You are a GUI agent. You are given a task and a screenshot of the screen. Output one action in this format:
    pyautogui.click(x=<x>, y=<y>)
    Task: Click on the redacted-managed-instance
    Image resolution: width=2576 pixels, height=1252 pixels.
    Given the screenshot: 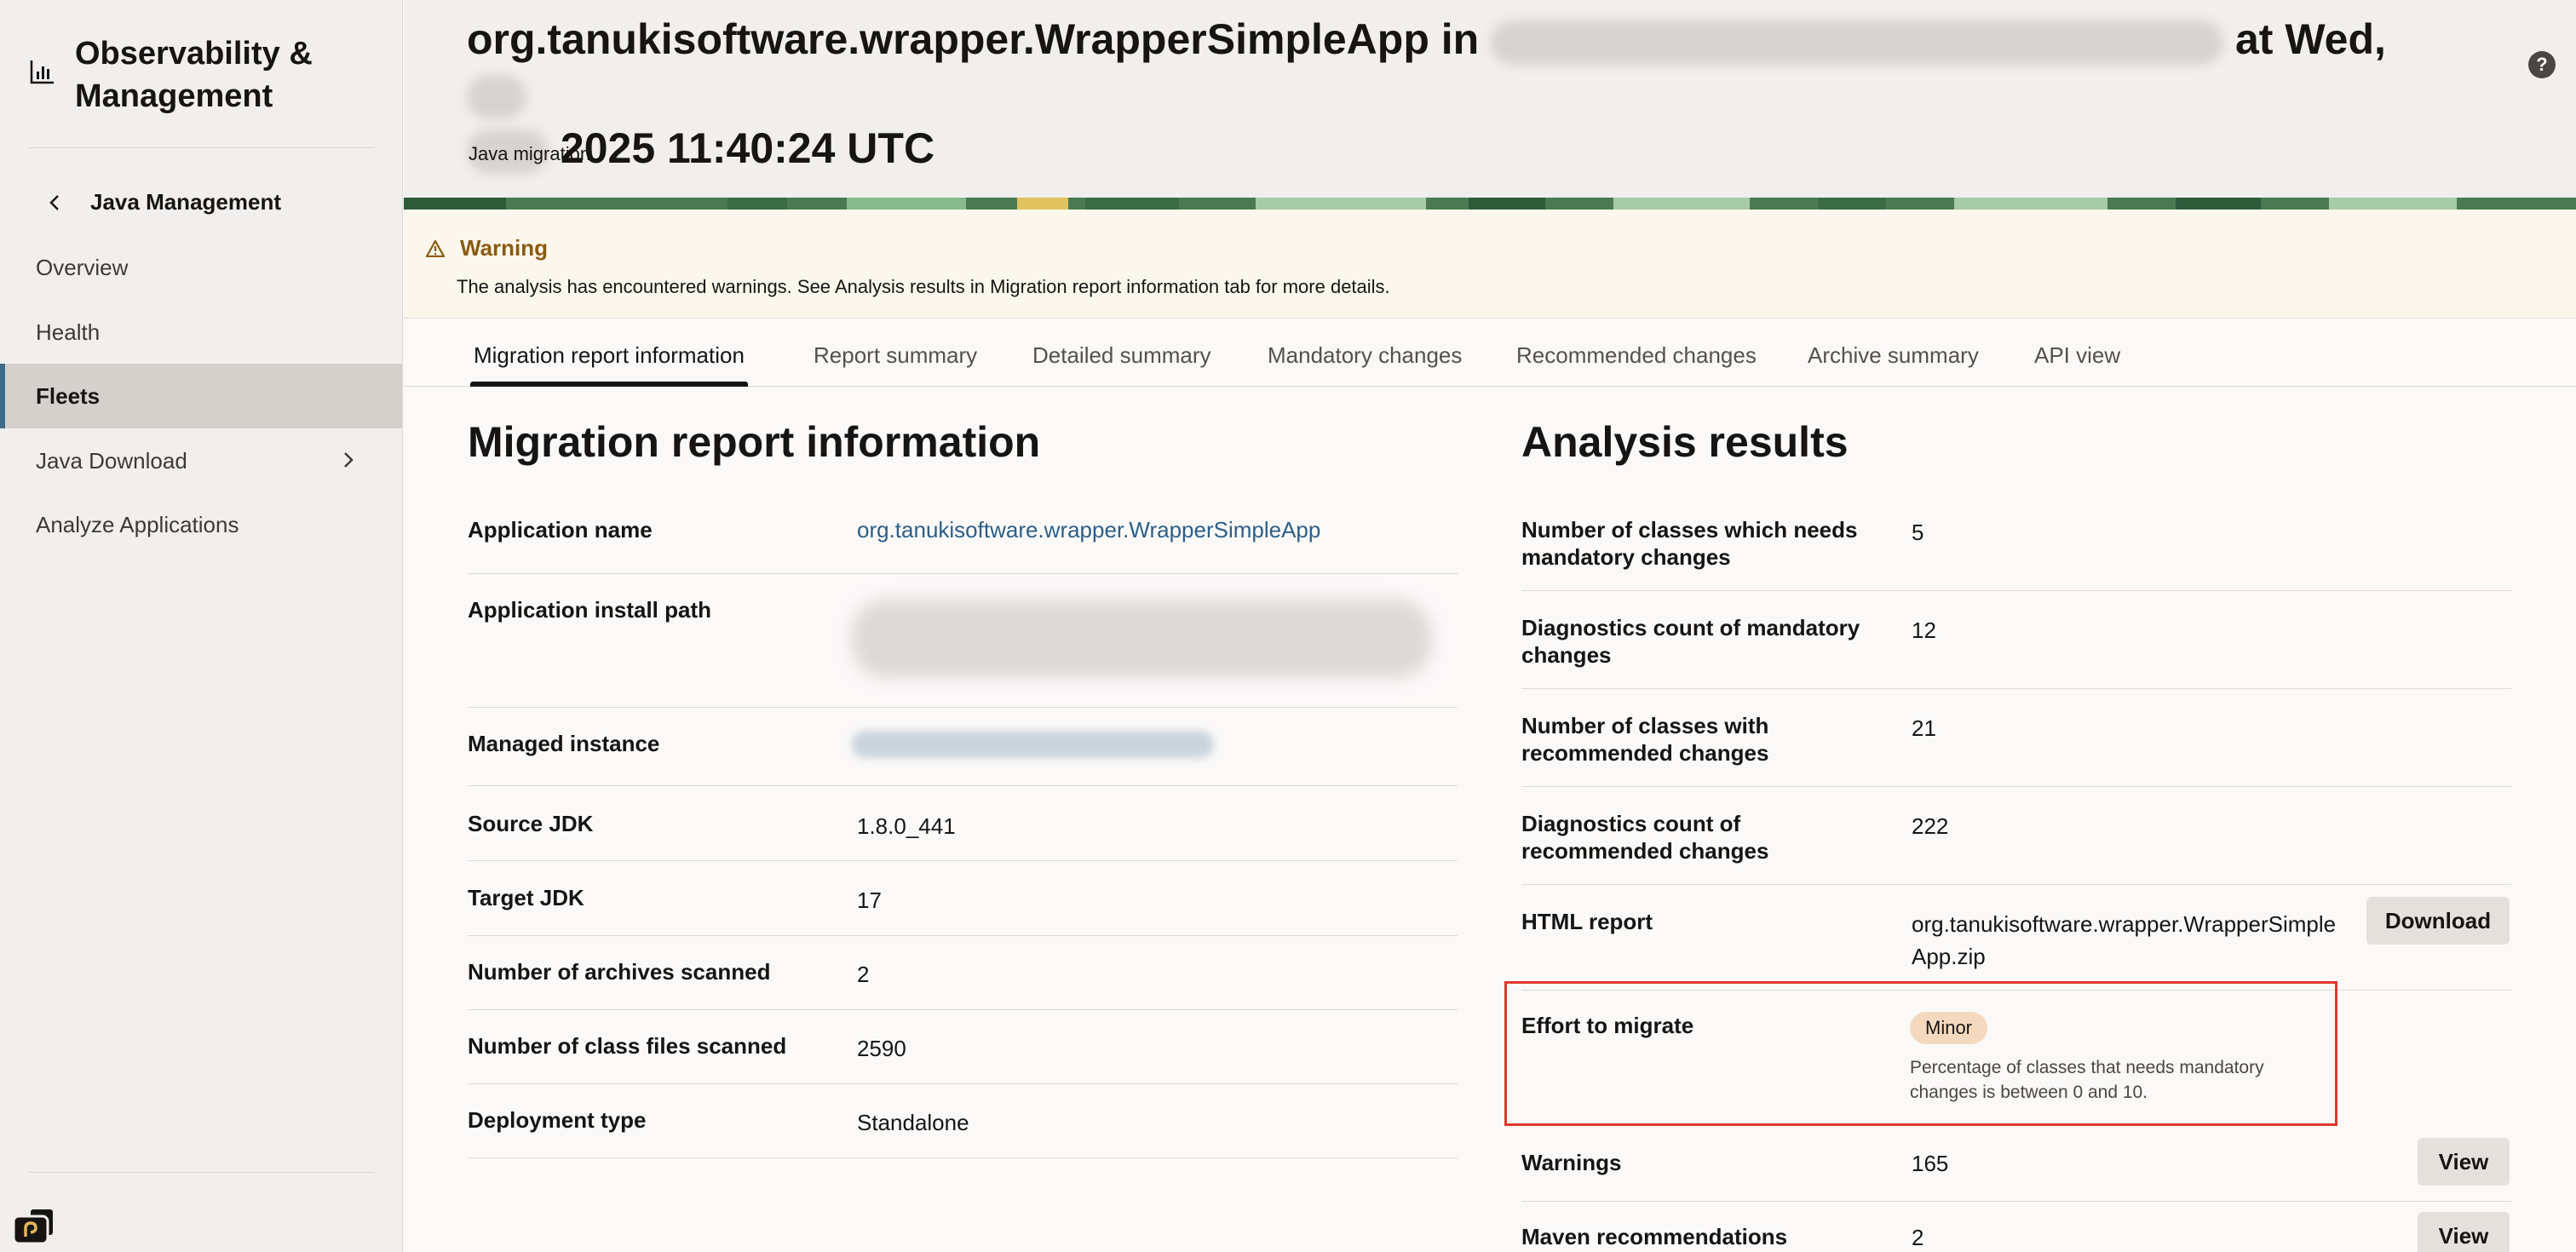 What is the action you would take?
    pyautogui.click(x=1033, y=744)
    